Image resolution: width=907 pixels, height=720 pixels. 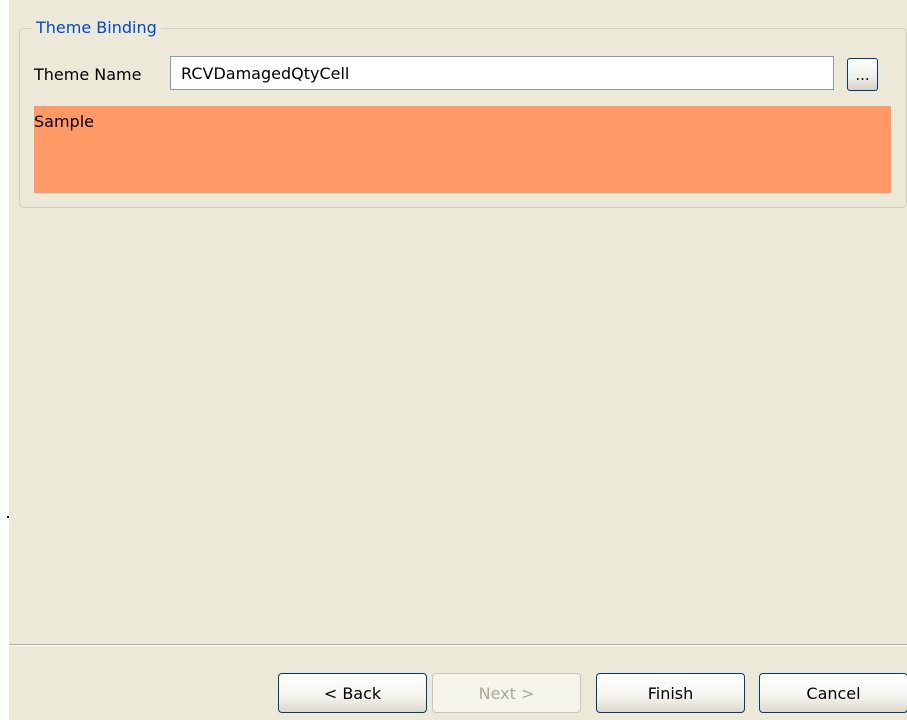 I want to click on cancel-button: Cancel, so click(x=833, y=693).